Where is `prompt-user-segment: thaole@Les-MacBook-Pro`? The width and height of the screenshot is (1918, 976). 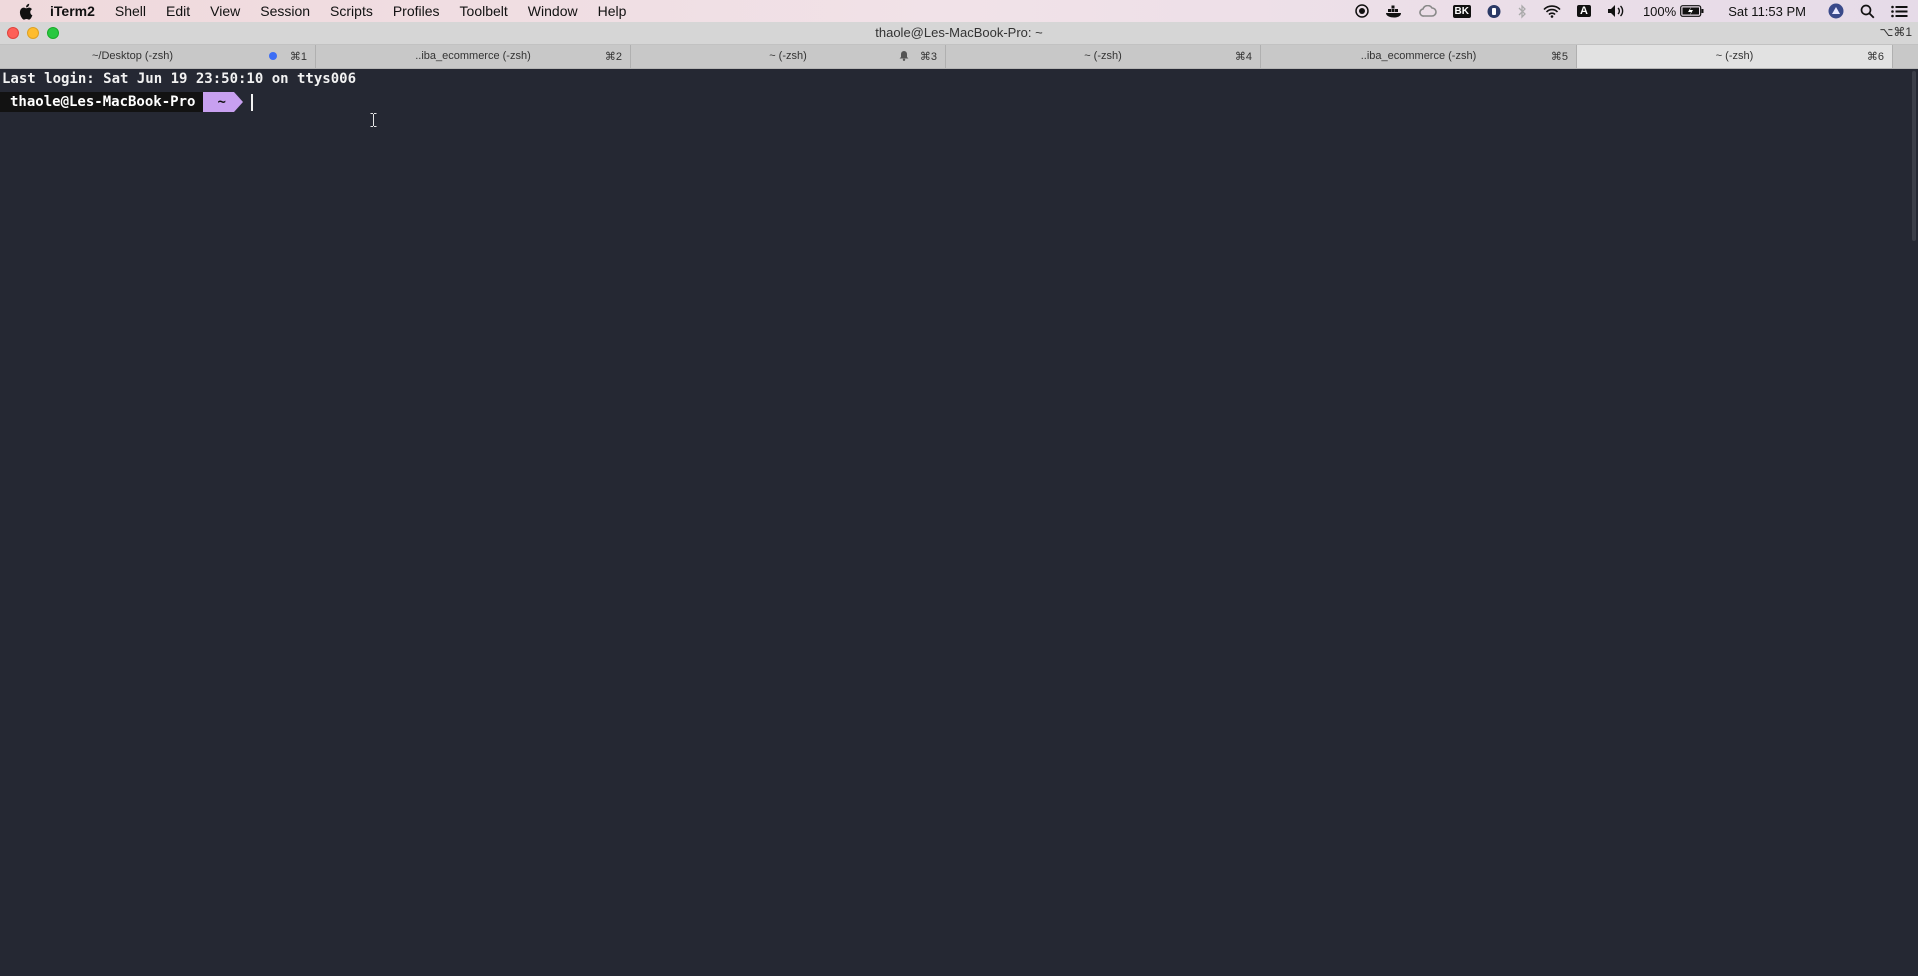 prompt-user-segment: thaole@Les-MacBook-Pro is located at coordinates (102, 102).